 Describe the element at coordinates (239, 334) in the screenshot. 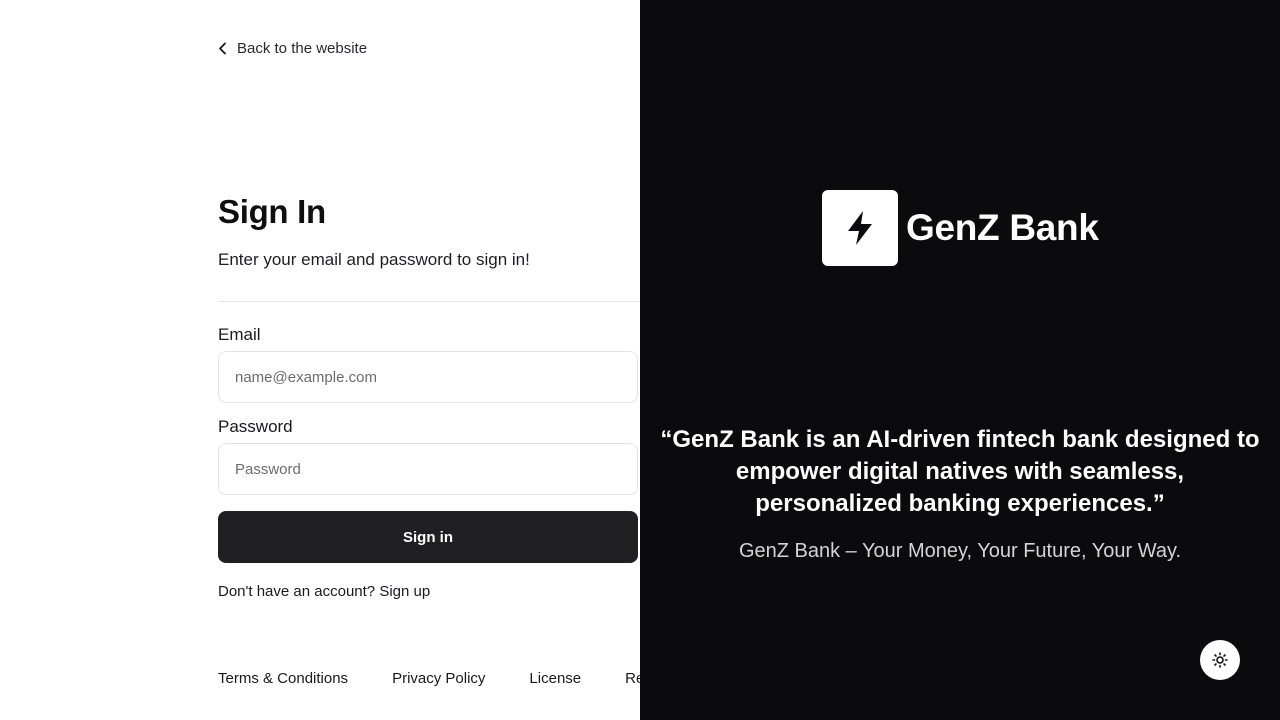

I see `email-label: Email` at that location.